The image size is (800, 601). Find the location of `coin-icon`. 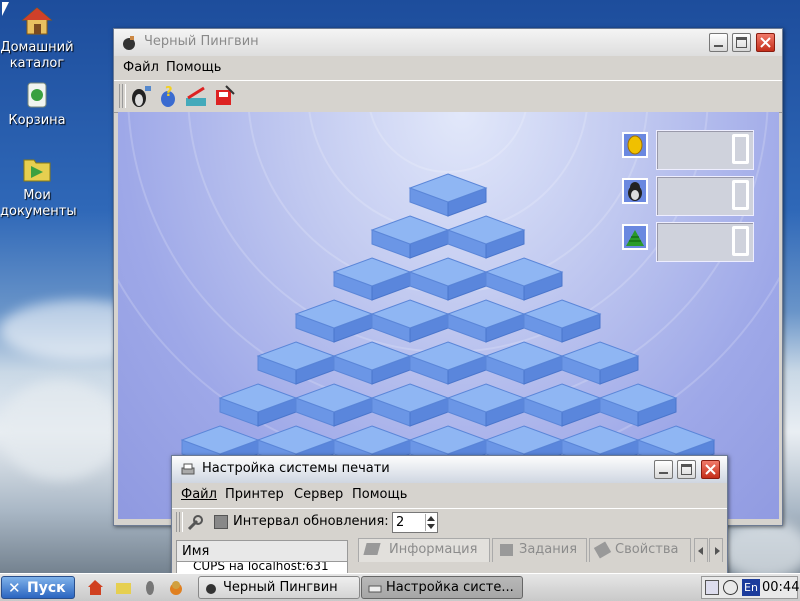

coin-icon is located at coordinates (635, 145).